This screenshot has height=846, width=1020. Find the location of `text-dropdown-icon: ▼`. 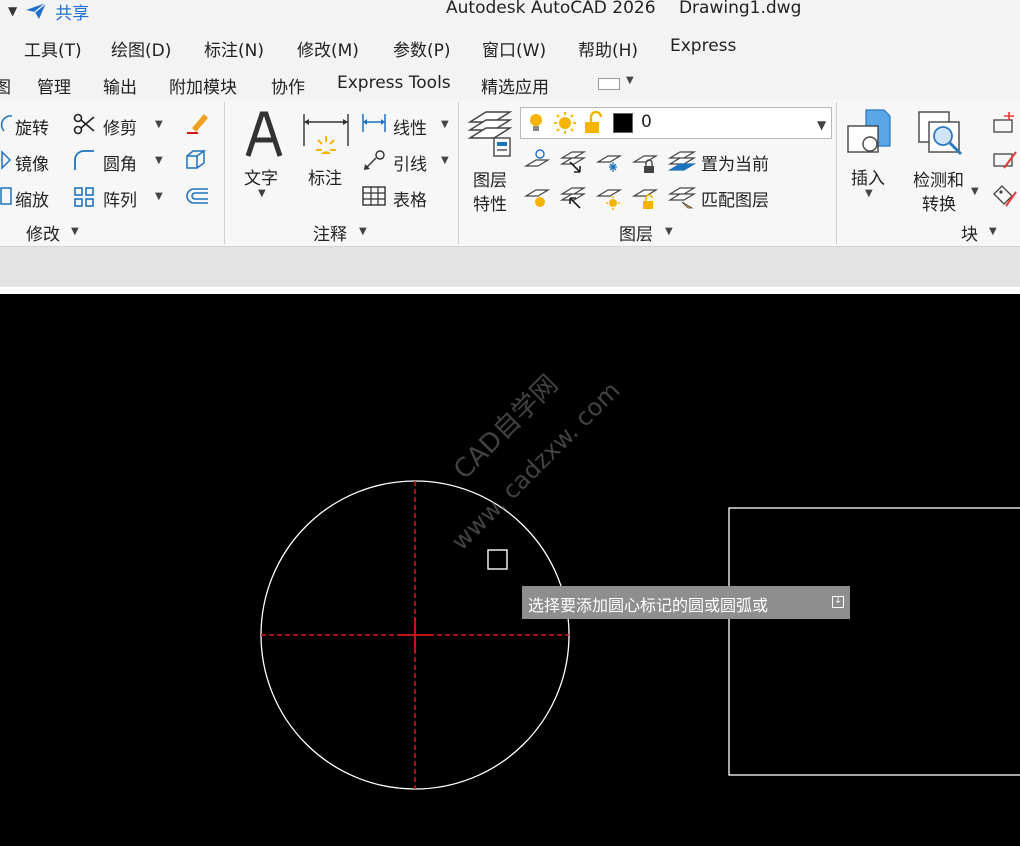

text-dropdown-icon: ▼ is located at coordinates (262, 193).